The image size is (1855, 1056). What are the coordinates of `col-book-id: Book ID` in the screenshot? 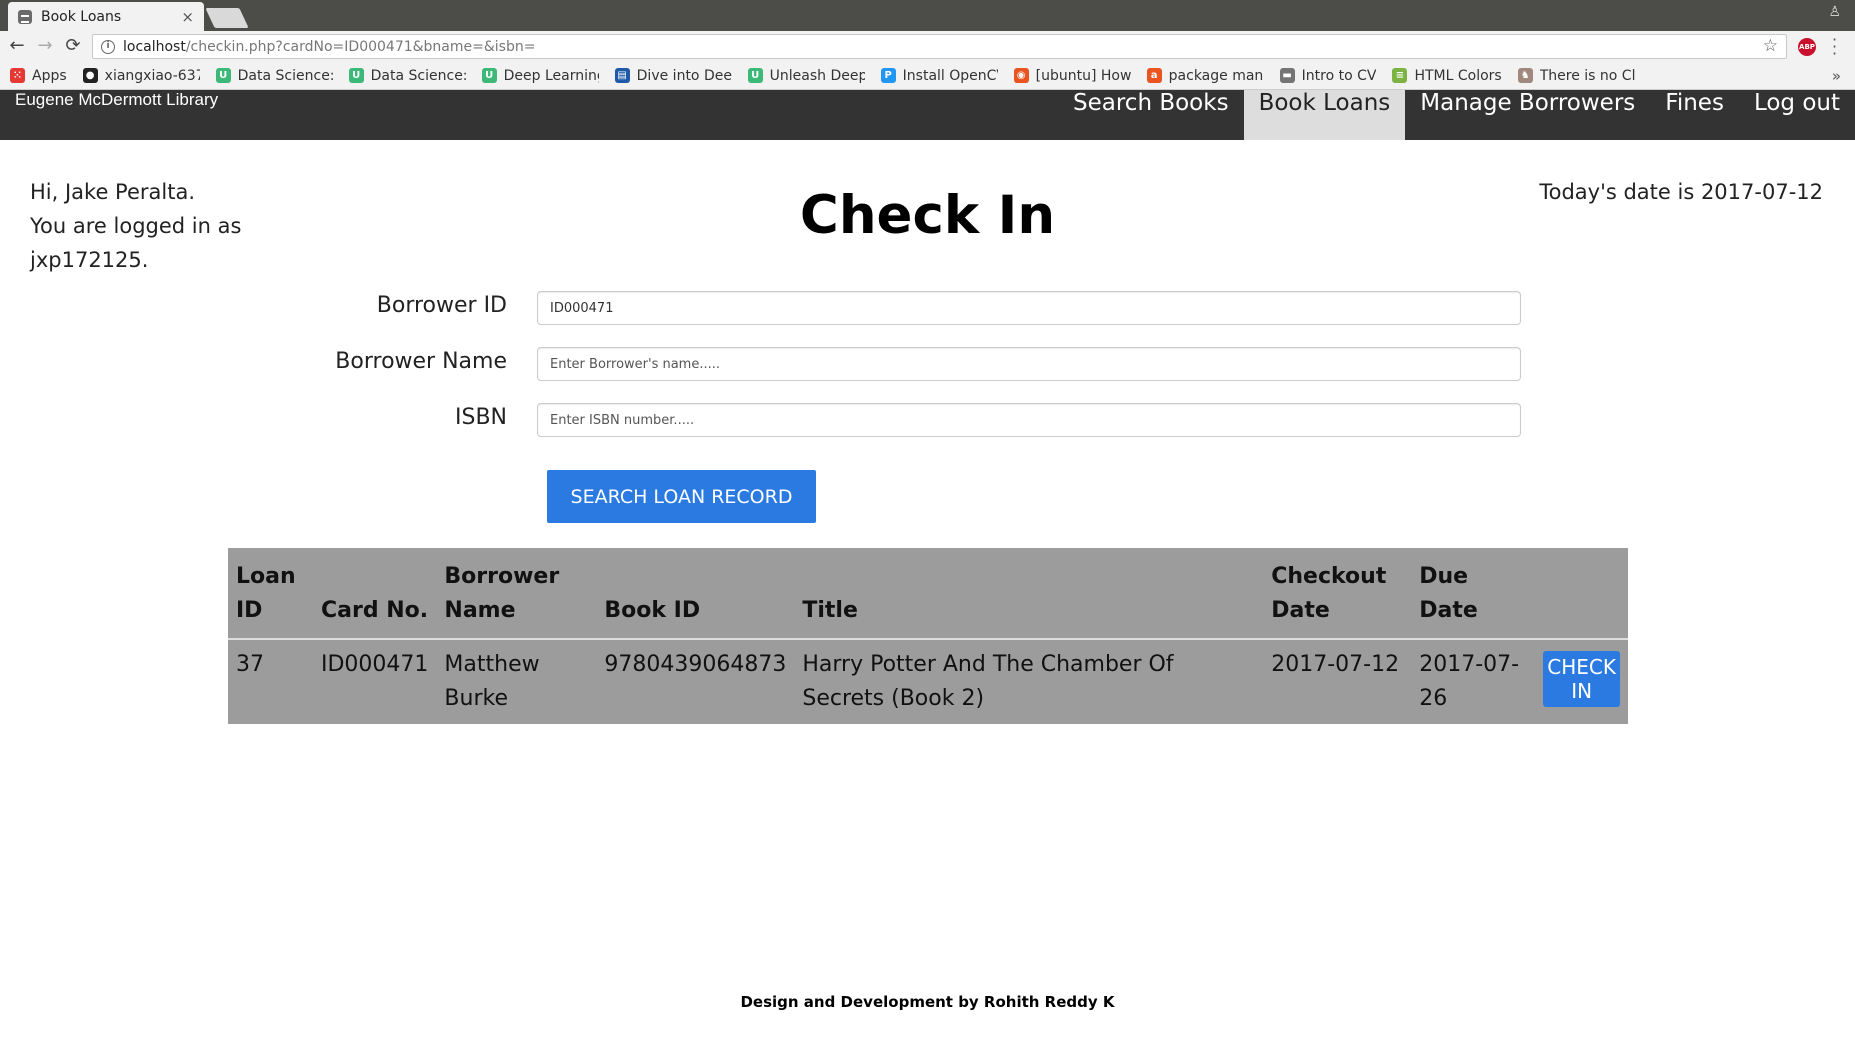 It's located at (695, 594).